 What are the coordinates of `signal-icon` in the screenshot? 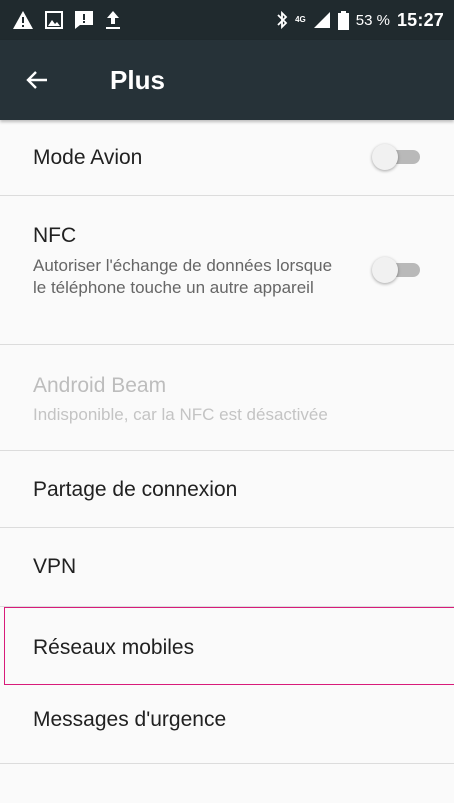 It's located at (322, 20).